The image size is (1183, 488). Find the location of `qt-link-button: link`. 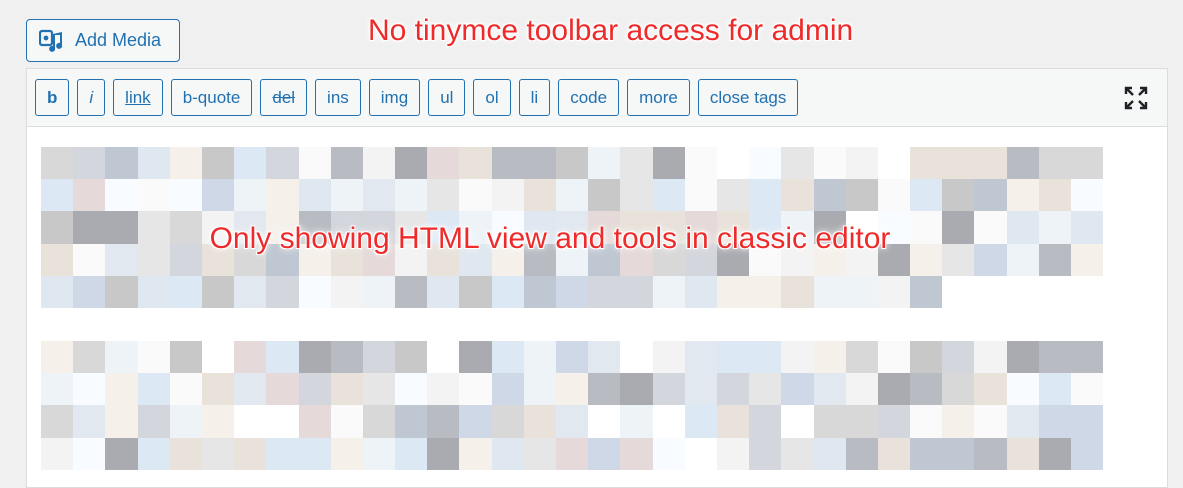

qt-link-button: link is located at coordinates (138, 97).